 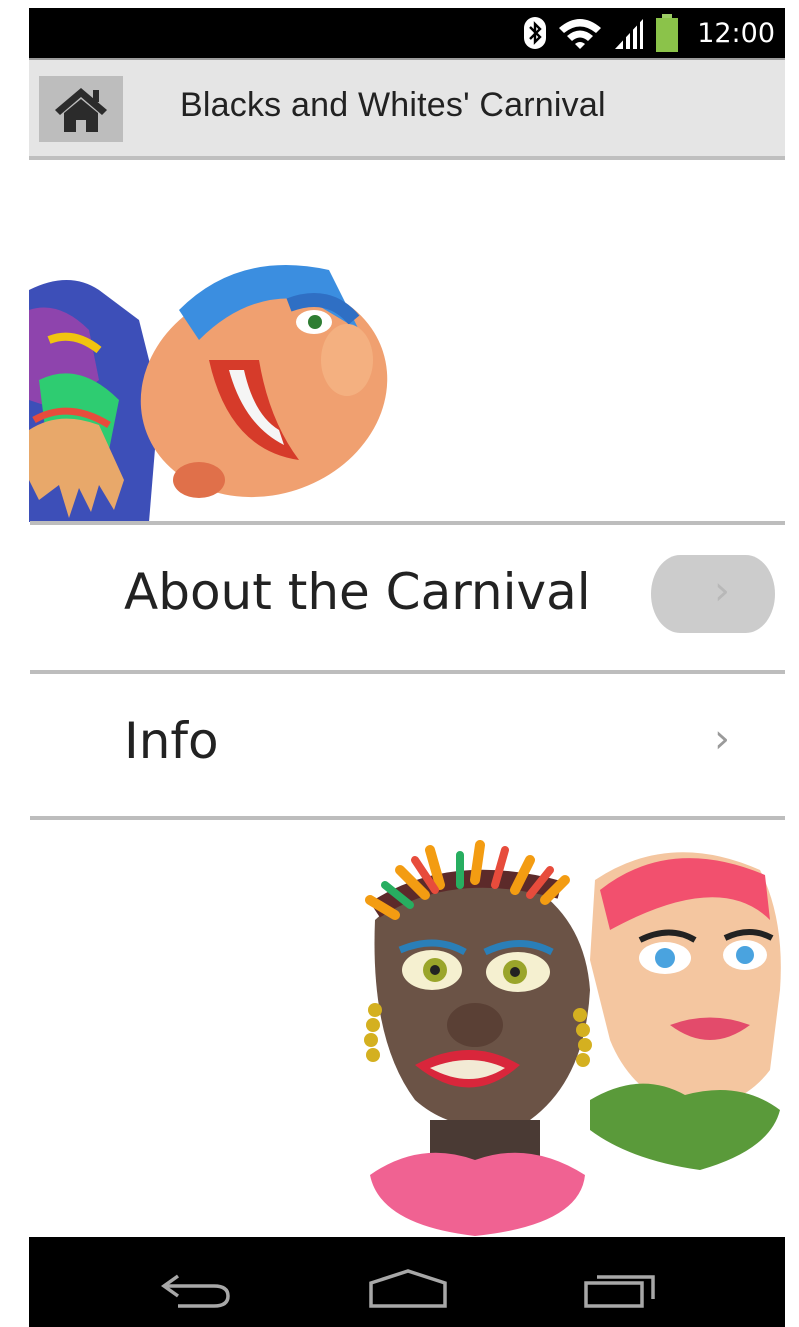 What do you see at coordinates (621, 1289) in the screenshot?
I see `recent-apps-icon` at bounding box center [621, 1289].